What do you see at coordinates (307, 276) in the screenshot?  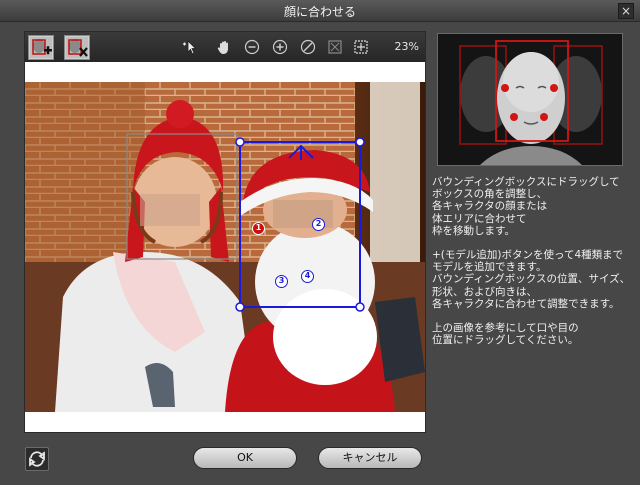 I see `marker-4: 4` at bounding box center [307, 276].